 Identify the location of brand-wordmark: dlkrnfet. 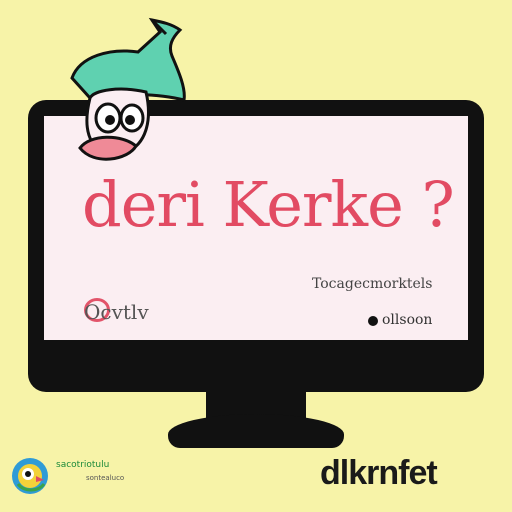
(379, 473).